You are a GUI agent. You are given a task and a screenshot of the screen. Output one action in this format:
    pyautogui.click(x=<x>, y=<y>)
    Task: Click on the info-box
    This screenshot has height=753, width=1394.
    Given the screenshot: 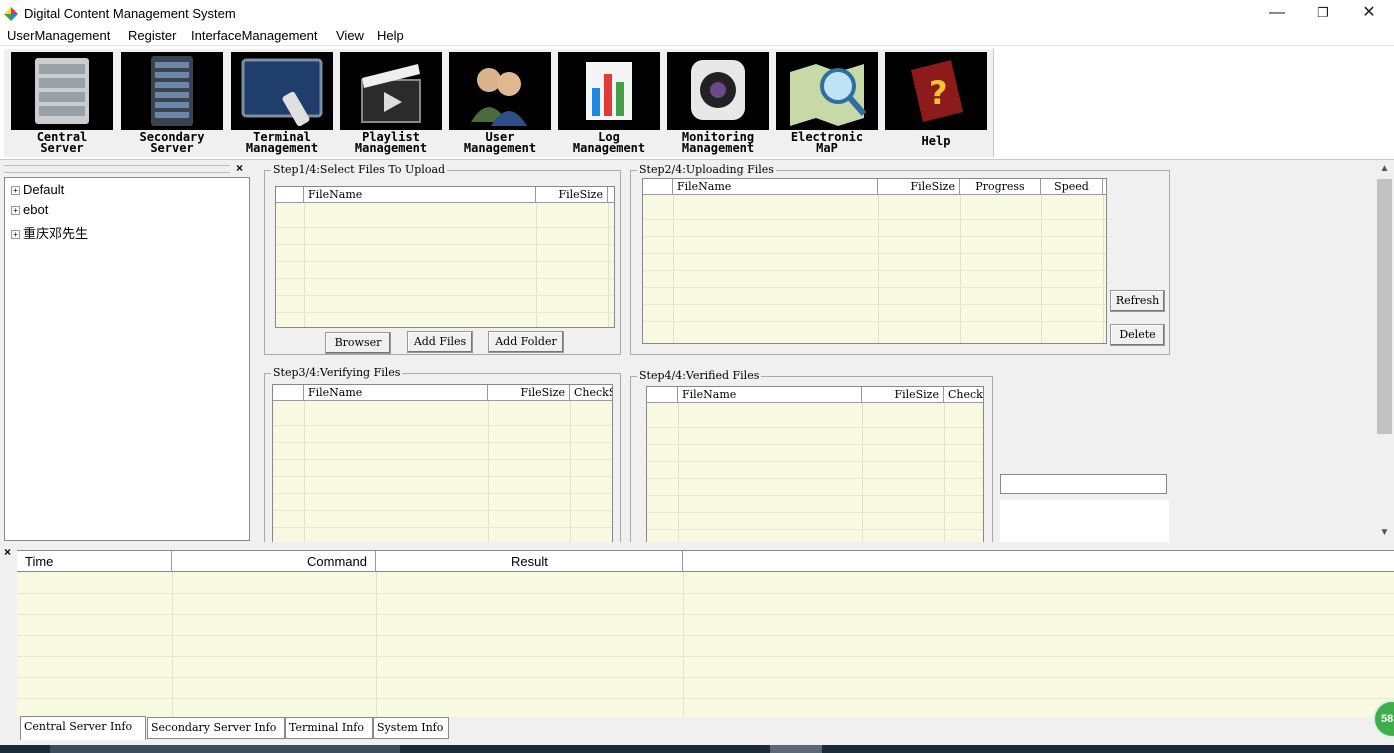 What is the action you would take?
    pyautogui.click(x=1084, y=521)
    